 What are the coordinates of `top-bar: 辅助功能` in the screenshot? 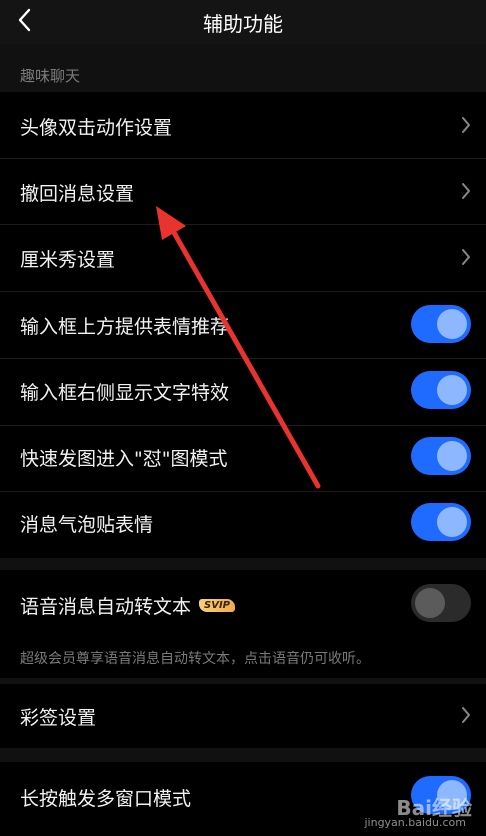 It's located at (243, 22).